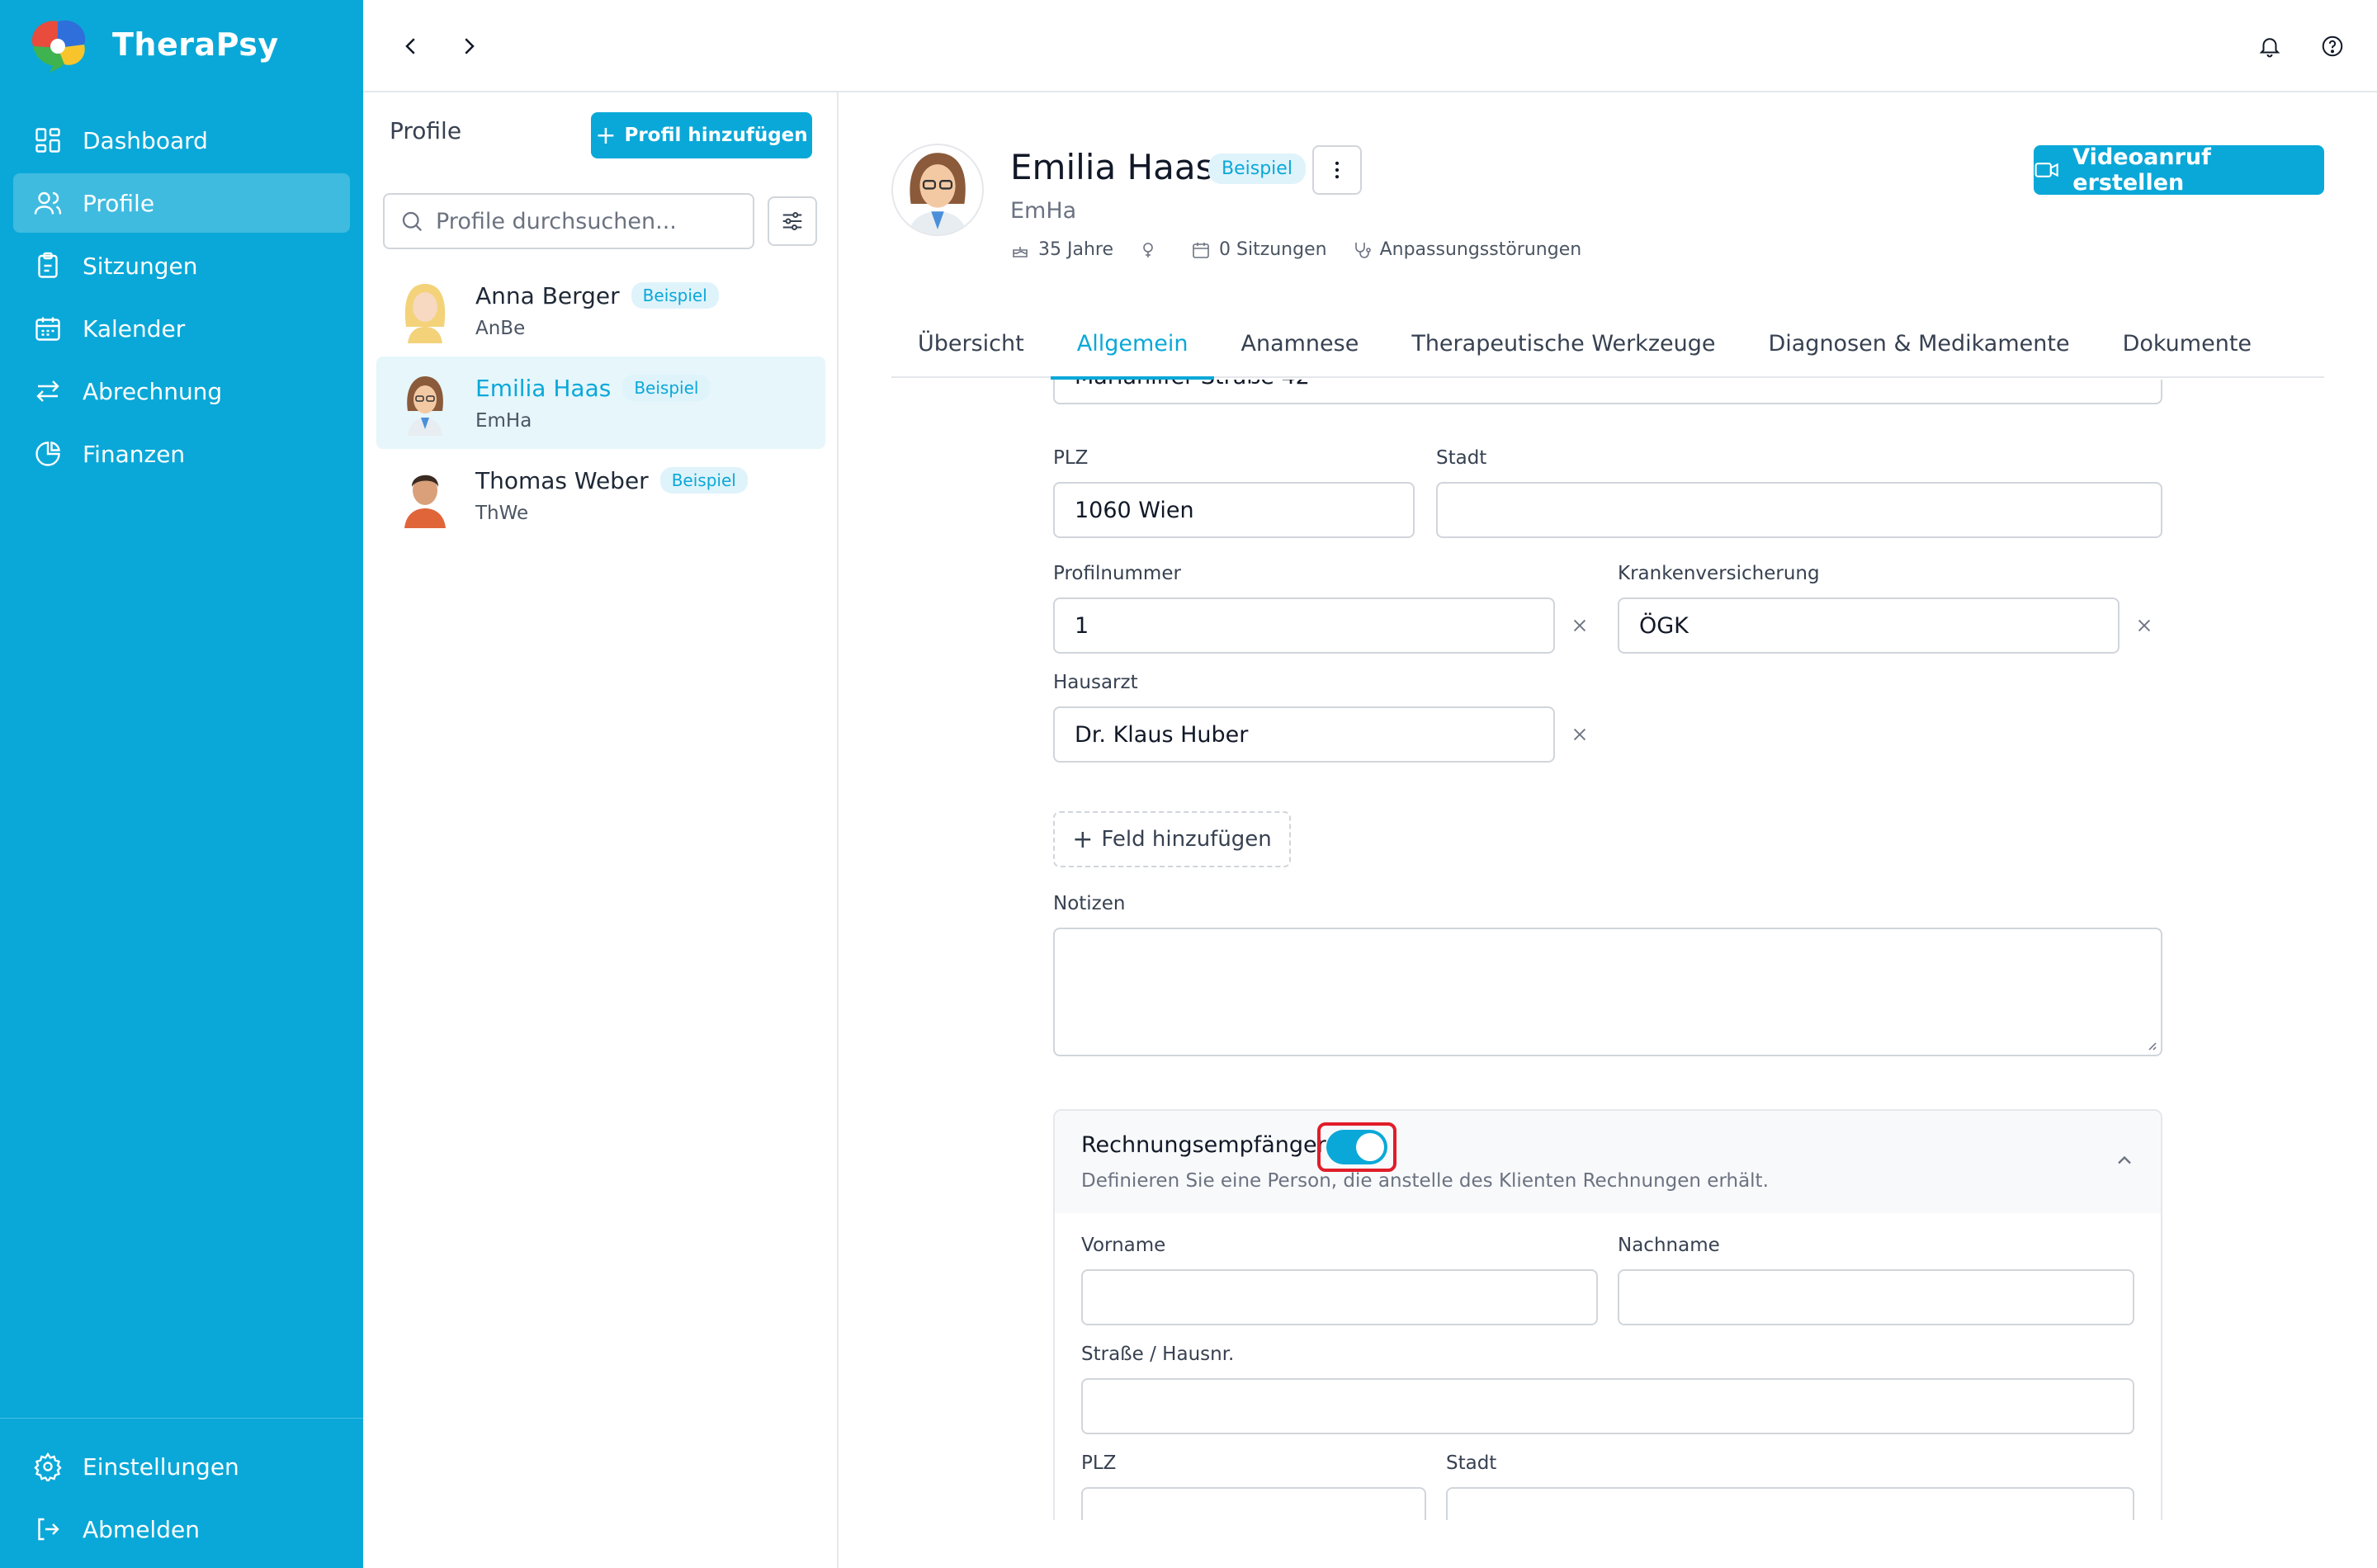 The height and width of the screenshot is (1568, 2377). Describe the element at coordinates (181, 140) in the screenshot. I see `sidebar-item-dashboard: Dashboard` at that location.